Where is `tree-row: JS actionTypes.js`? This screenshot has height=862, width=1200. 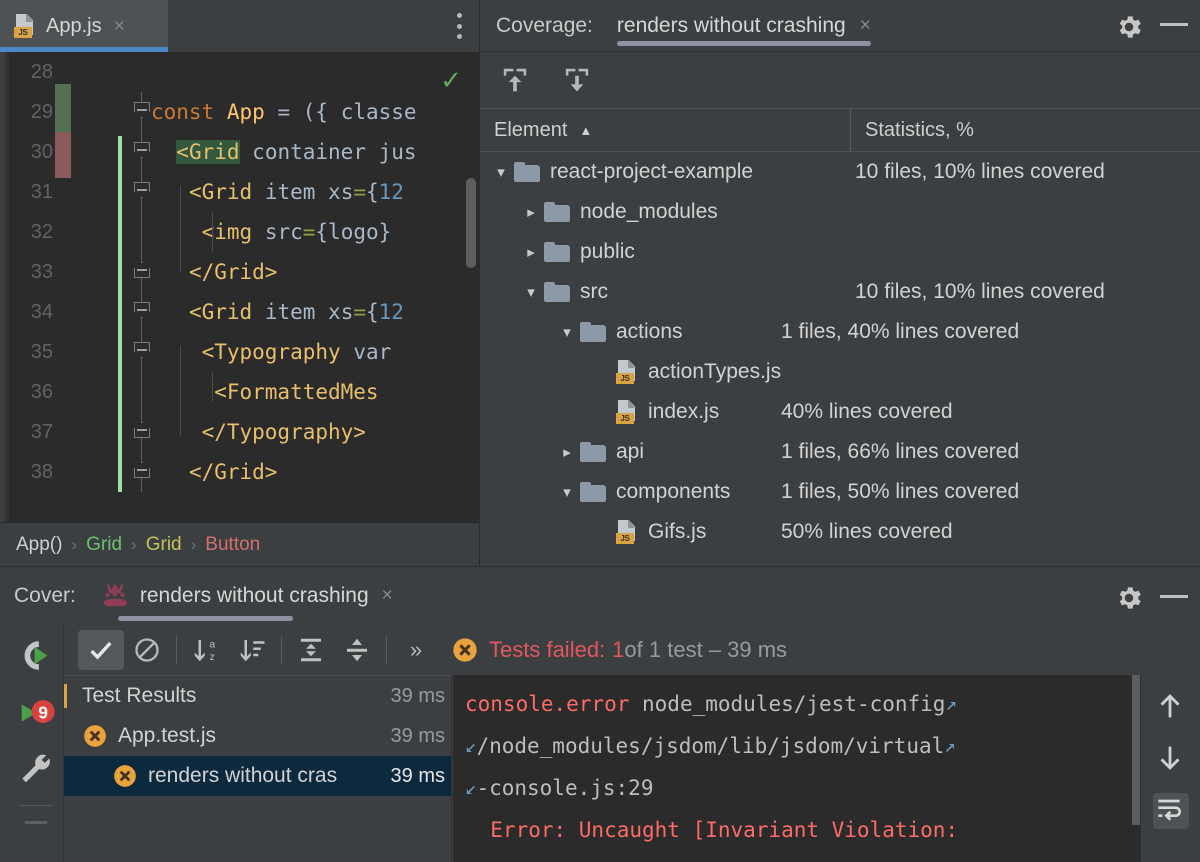
tree-row: JS actionTypes.js is located at coordinates (840, 372).